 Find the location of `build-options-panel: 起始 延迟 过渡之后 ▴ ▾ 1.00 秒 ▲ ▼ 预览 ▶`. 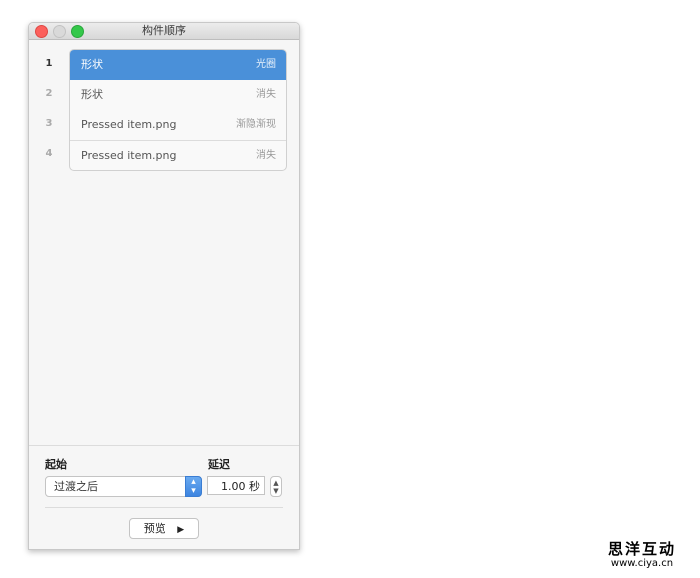

build-options-panel: 起始 延迟 过渡之后 ▴ ▾ 1.00 秒 ▲ ▼ 预览 ▶ is located at coordinates (164, 497).